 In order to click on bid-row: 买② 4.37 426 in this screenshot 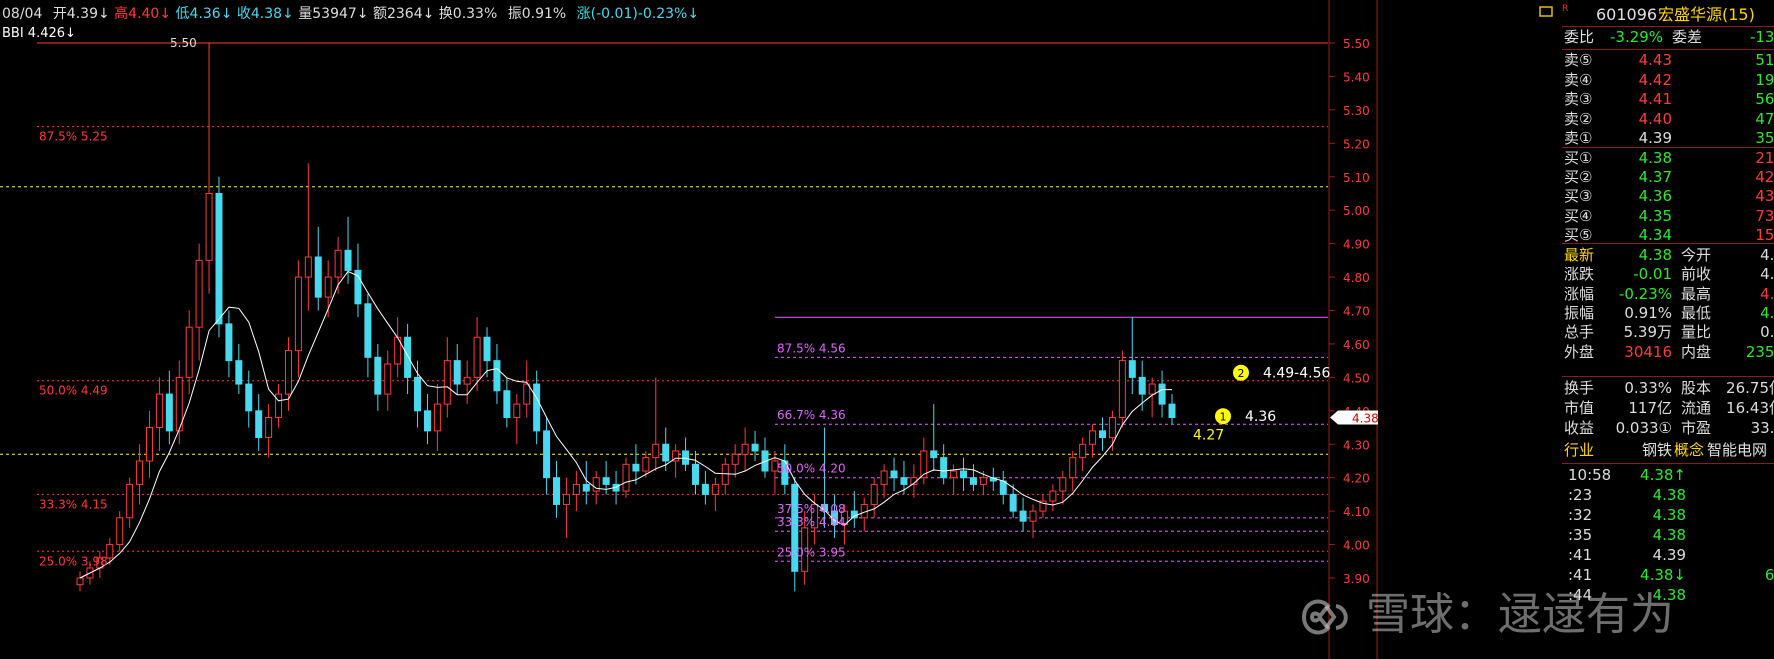, I will do `click(1668, 177)`.